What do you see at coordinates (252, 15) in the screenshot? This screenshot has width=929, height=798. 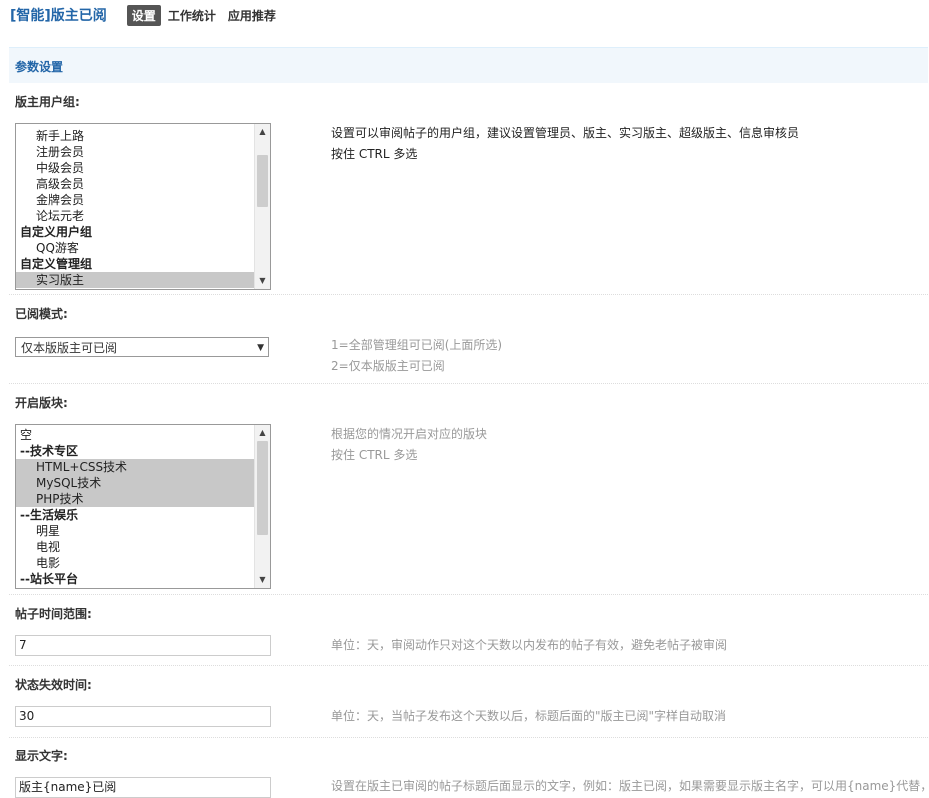 I see `tab-app-recommend: 应用推荐` at bounding box center [252, 15].